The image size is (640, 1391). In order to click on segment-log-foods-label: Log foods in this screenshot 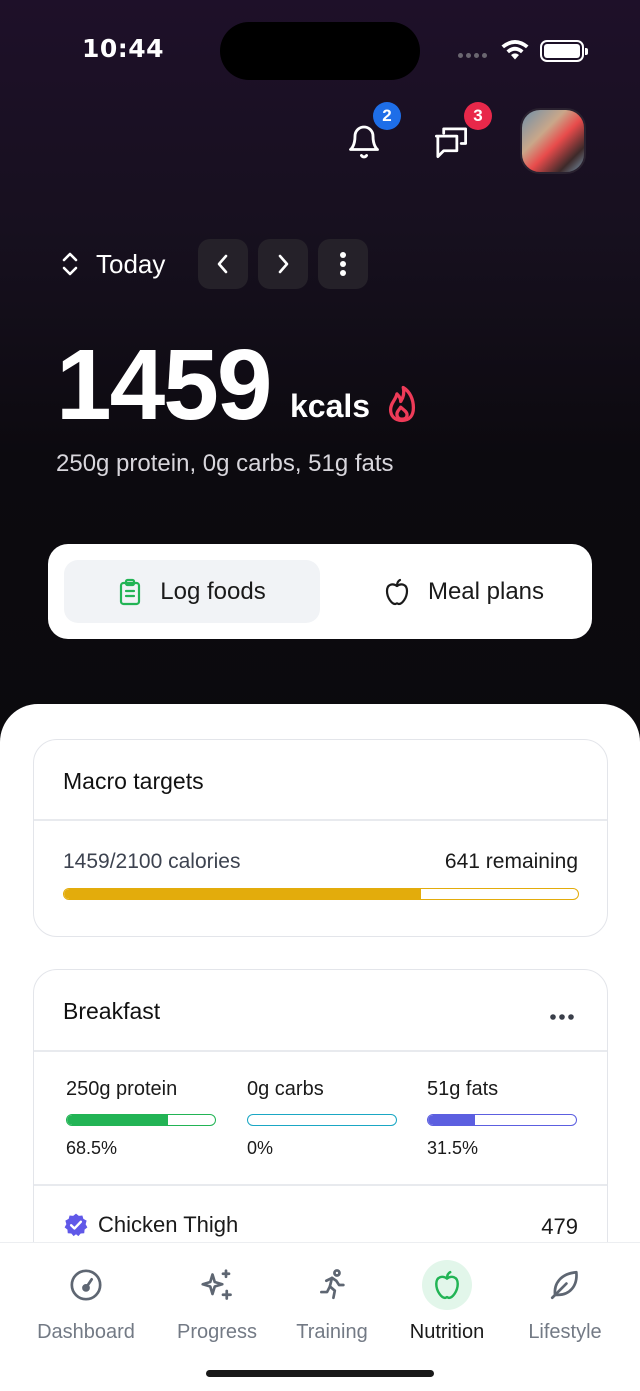, I will do `click(213, 591)`.